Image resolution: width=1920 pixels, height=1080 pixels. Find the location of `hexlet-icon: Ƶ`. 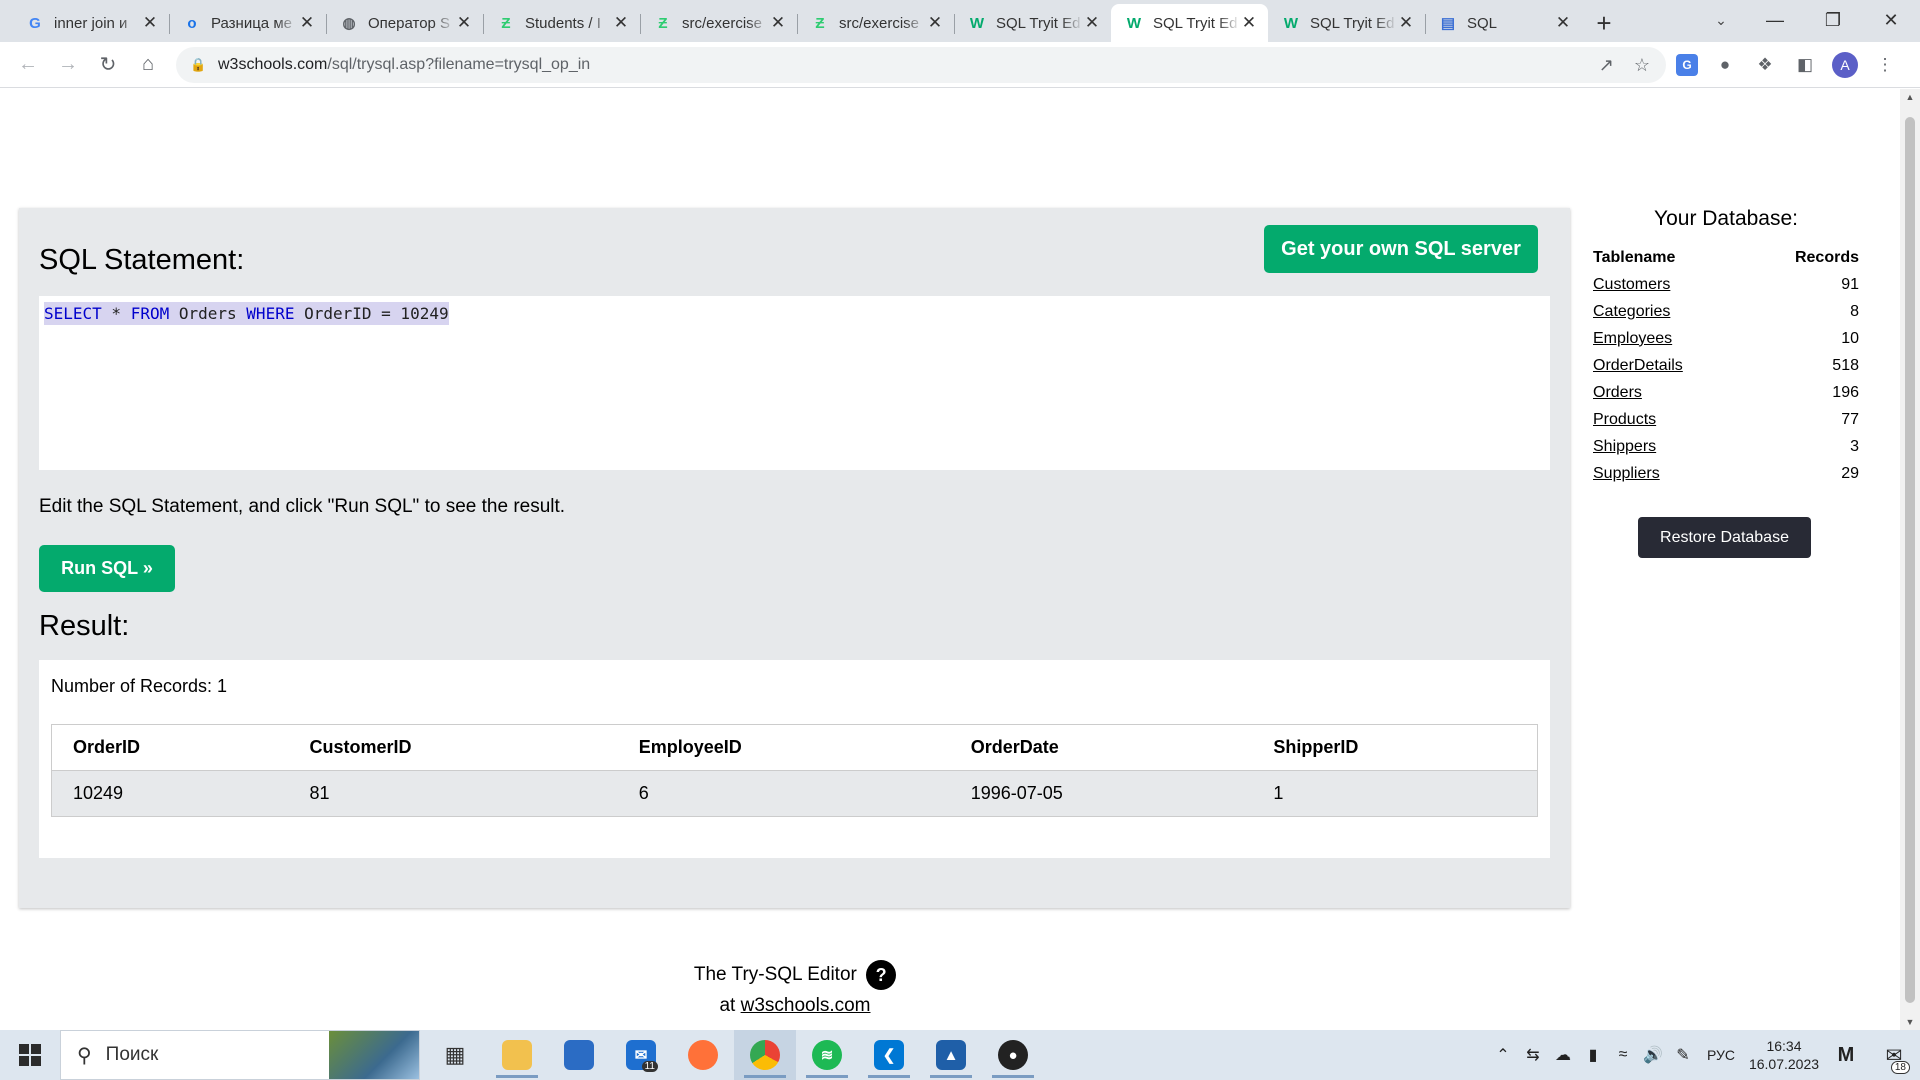

hexlet-icon: Ƶ is located at coordinates (506, 23).